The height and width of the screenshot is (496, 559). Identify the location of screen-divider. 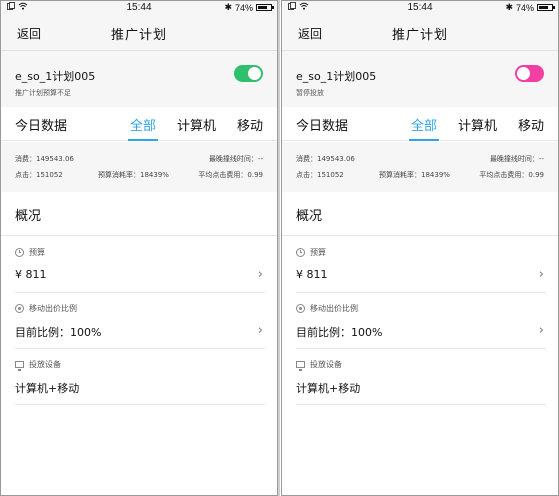
(279, 248).